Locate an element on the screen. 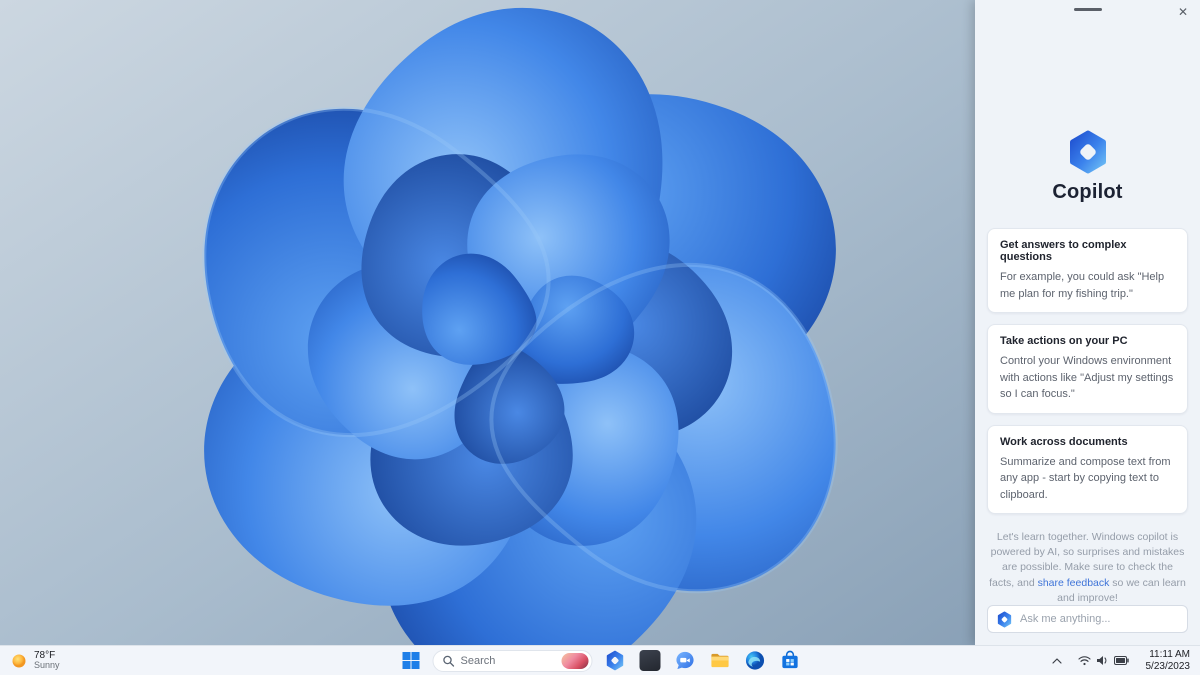 The width and height of the screenshot is (1200, 675). copilot-taskbar-button is located at coordinates (615, 661).